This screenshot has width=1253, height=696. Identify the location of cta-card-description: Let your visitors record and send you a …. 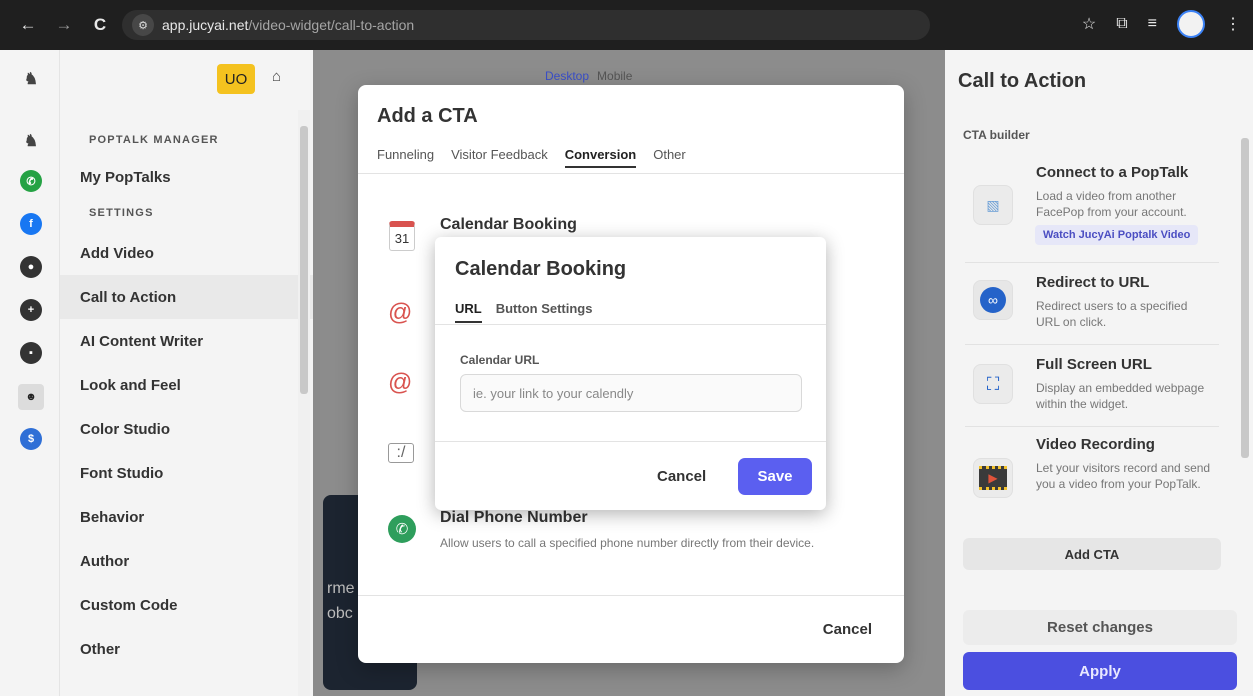
(1123, 476).